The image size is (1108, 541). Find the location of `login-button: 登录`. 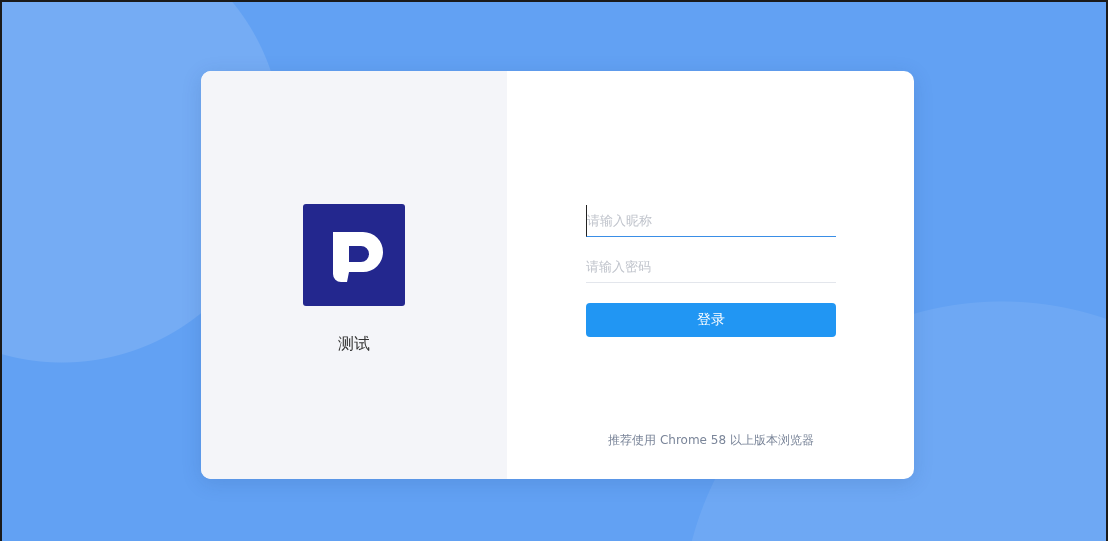

login-button: 登录 is located at coordinates (711, 320).